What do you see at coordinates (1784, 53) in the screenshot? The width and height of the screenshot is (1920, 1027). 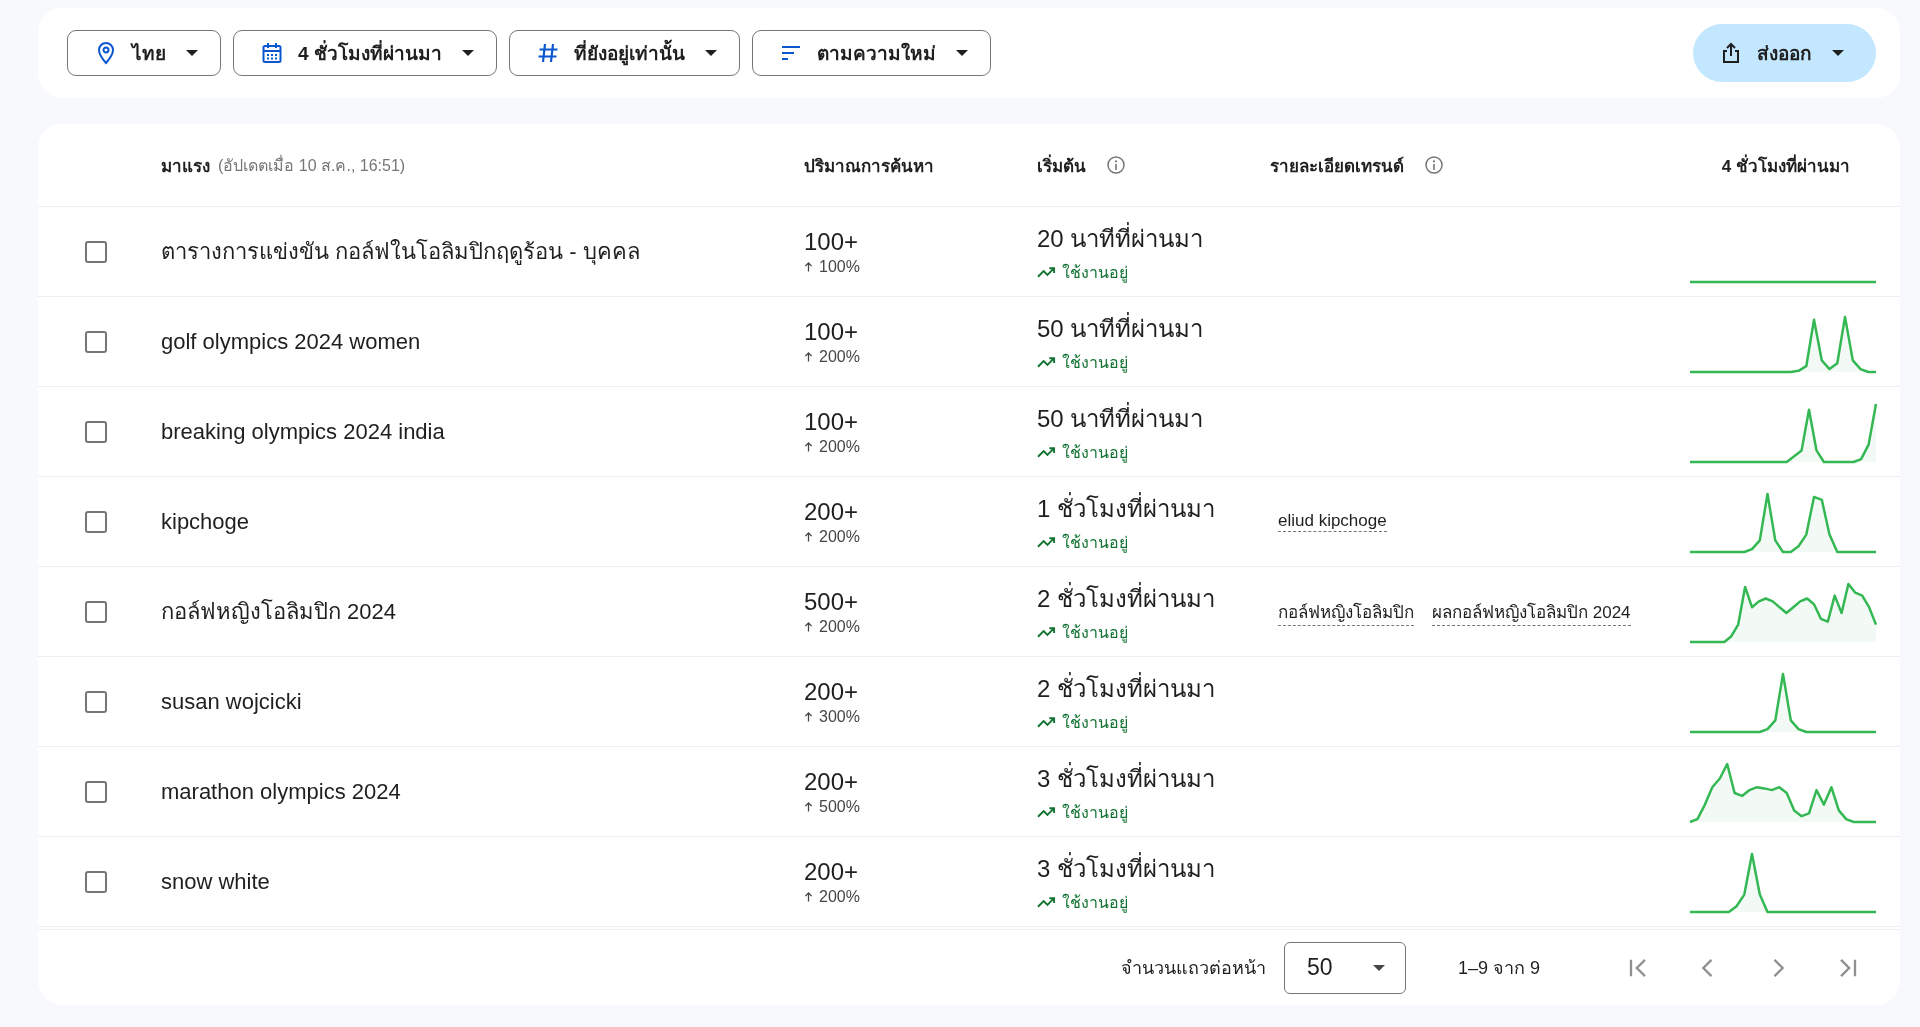 I see `export-button: ส่งออก` at bounding box center [1784, 53].